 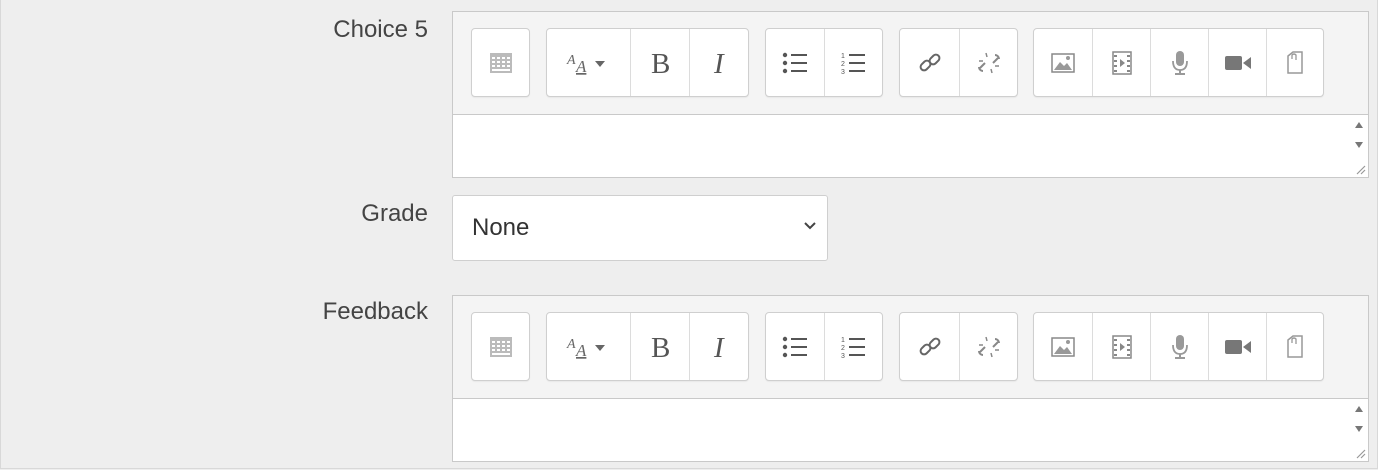 What do you see at coordinates (1360, 169) in the screenshot?
I see `choice-resize-handle` at bounding box center [1360, 169].